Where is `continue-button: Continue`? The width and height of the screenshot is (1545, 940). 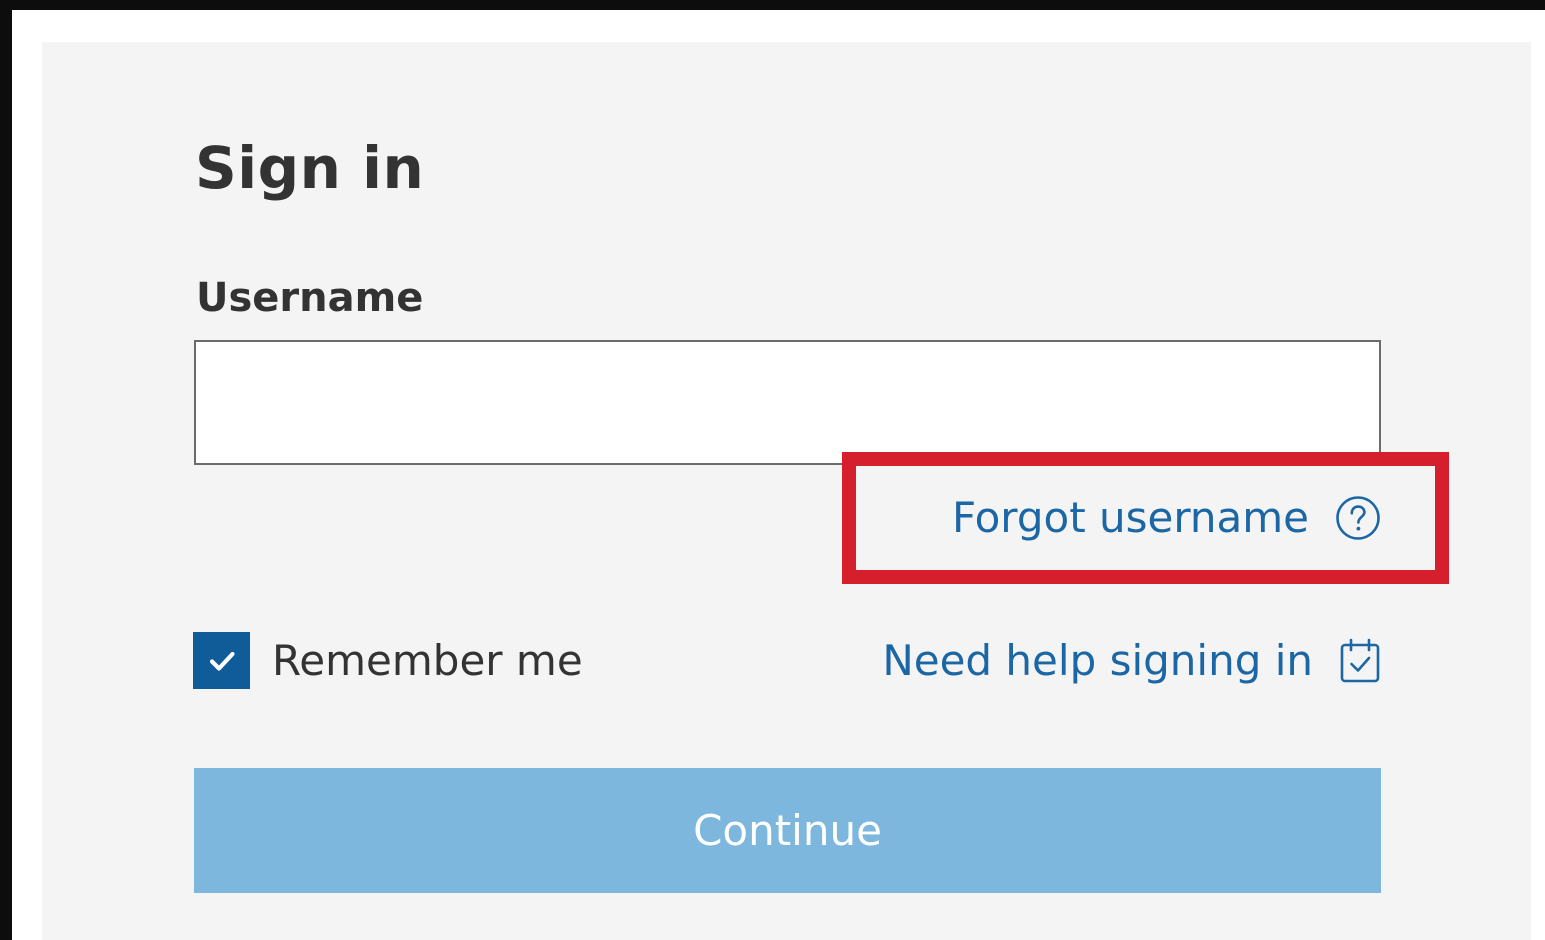 continue-button: Continue is located at coordinates (787, 830).